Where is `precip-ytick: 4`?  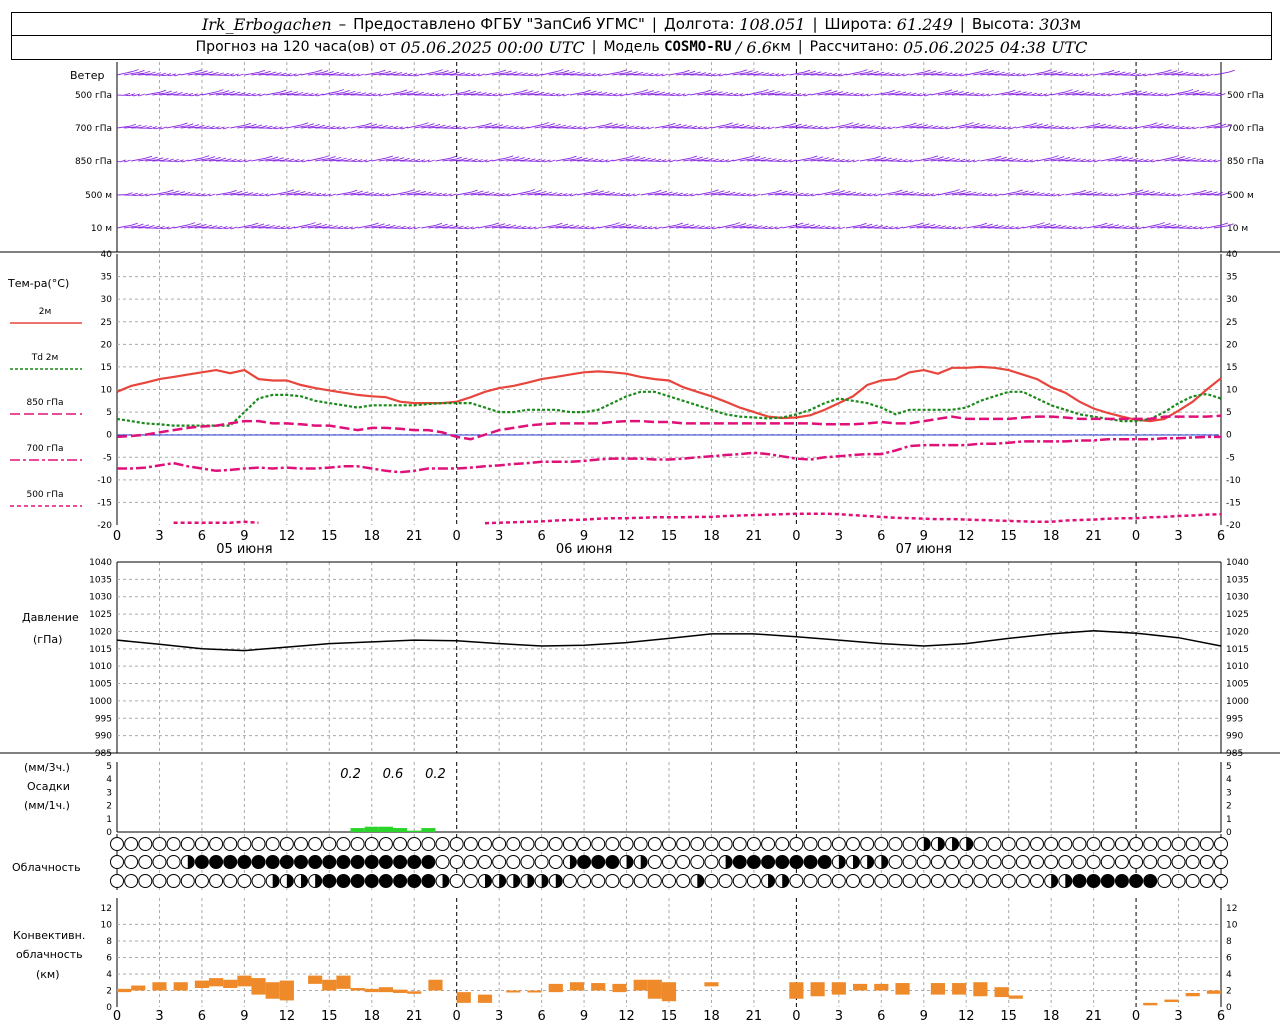 precip-ytick: 4 is located at coordinates (109, 780).